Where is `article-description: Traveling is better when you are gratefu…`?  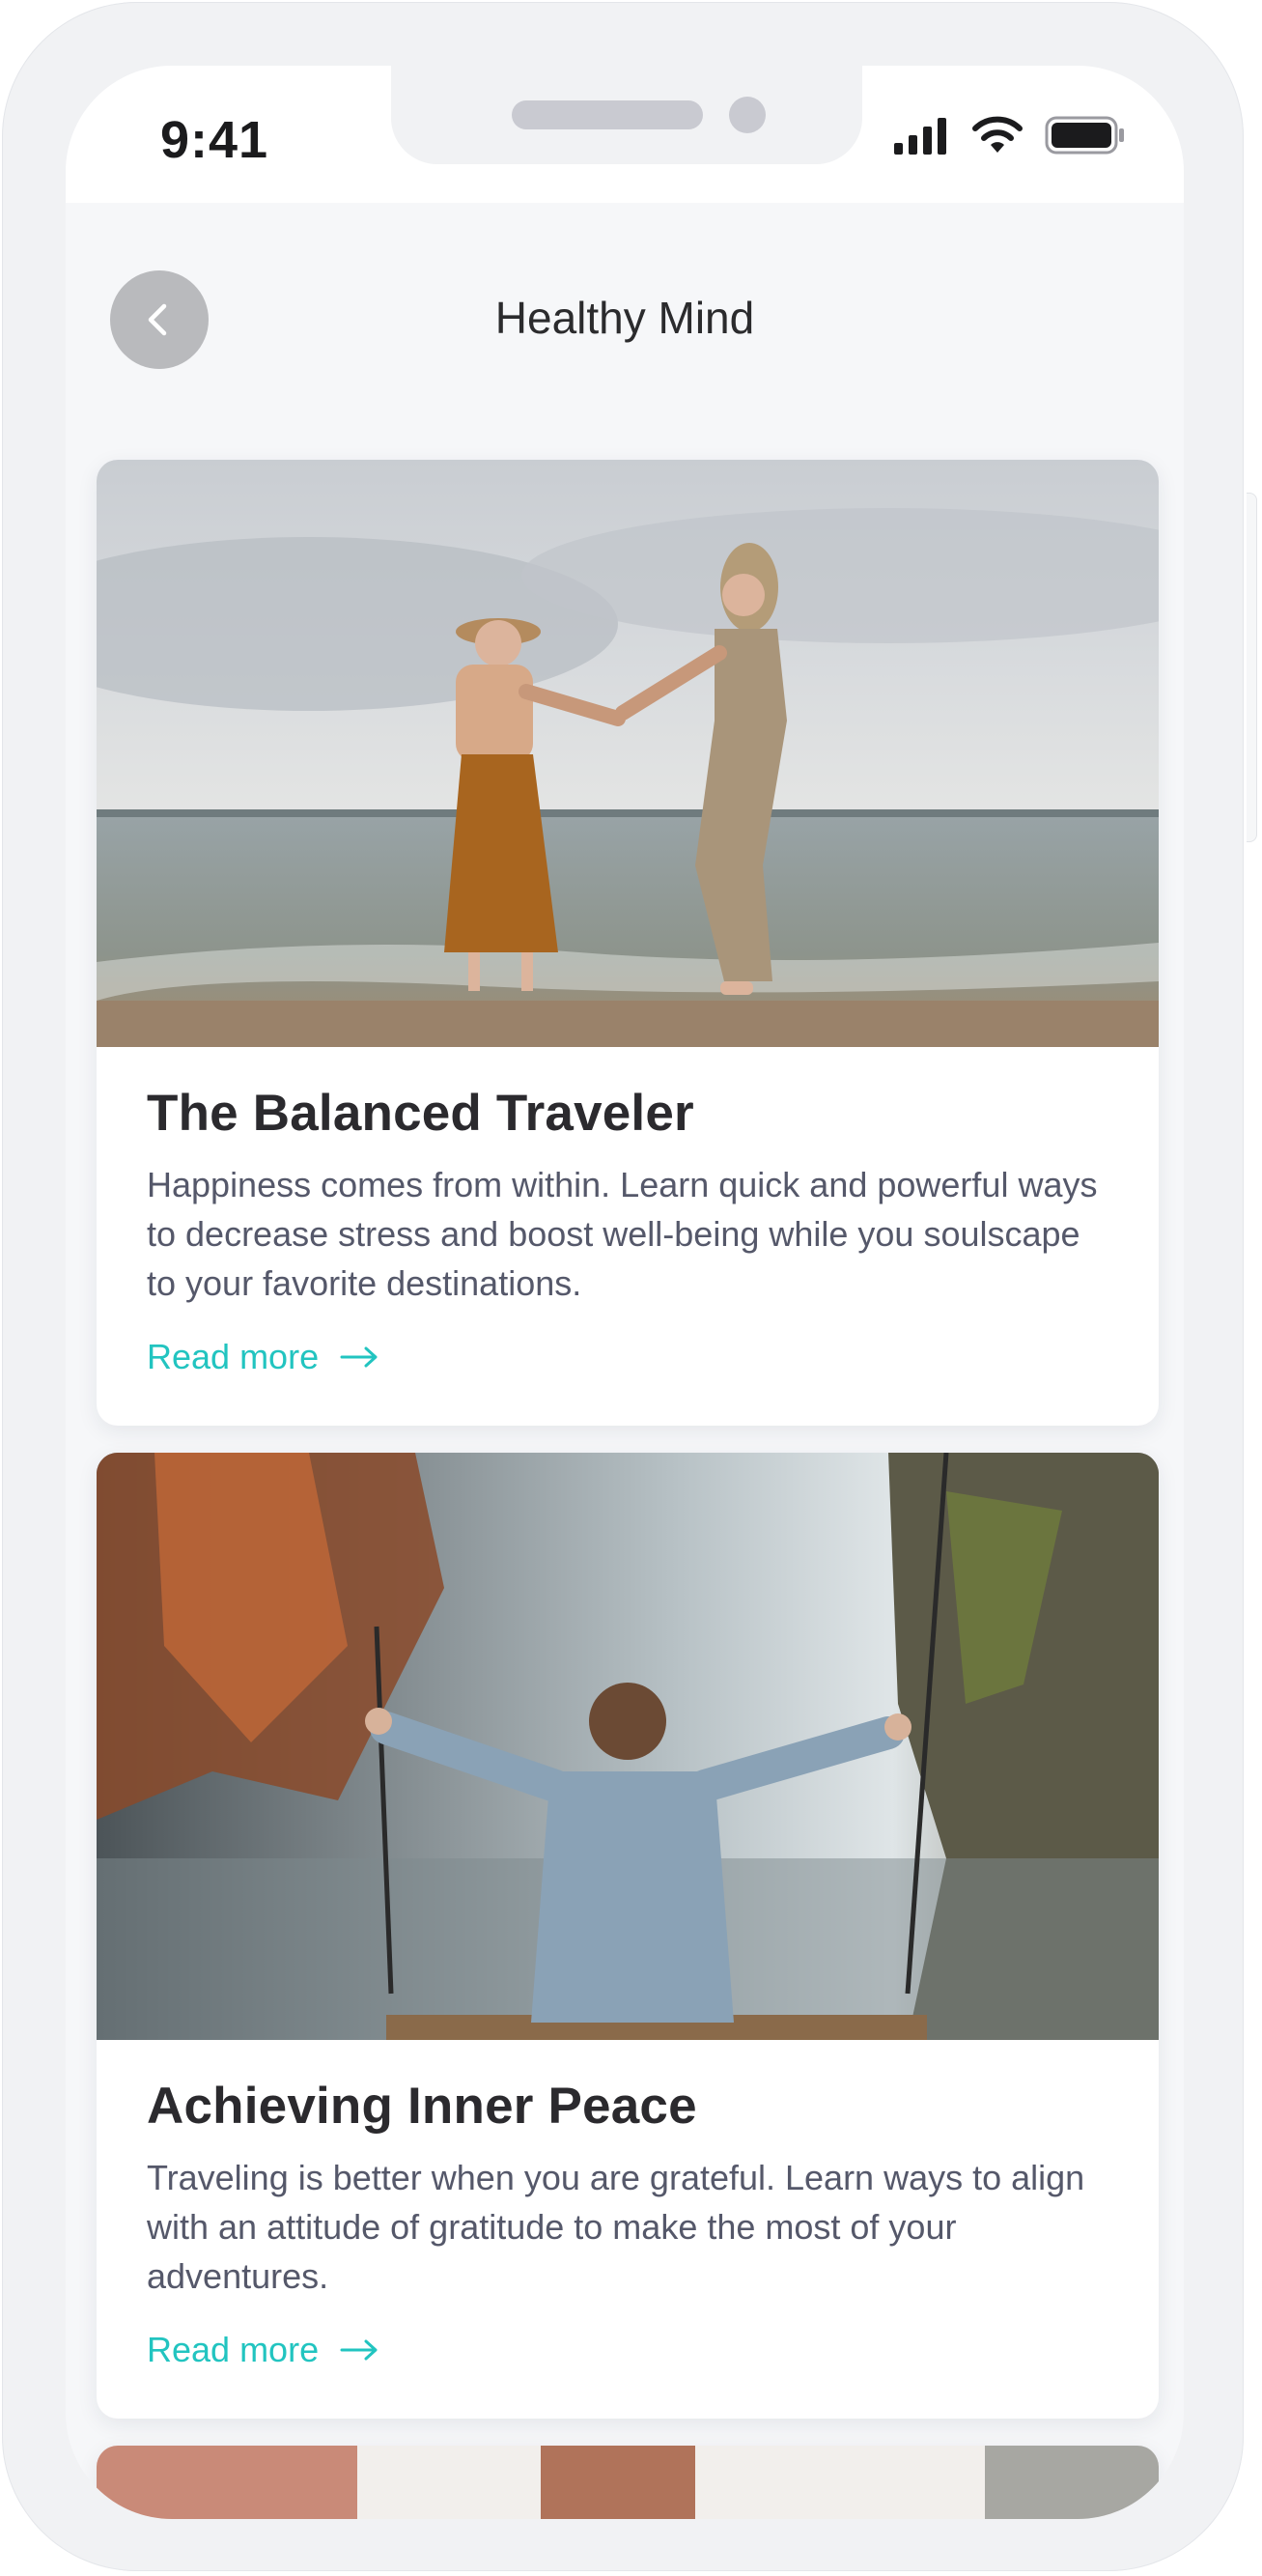 article-description: Traveling is better when you are gratefu… is located at coordinates (616, 2227).